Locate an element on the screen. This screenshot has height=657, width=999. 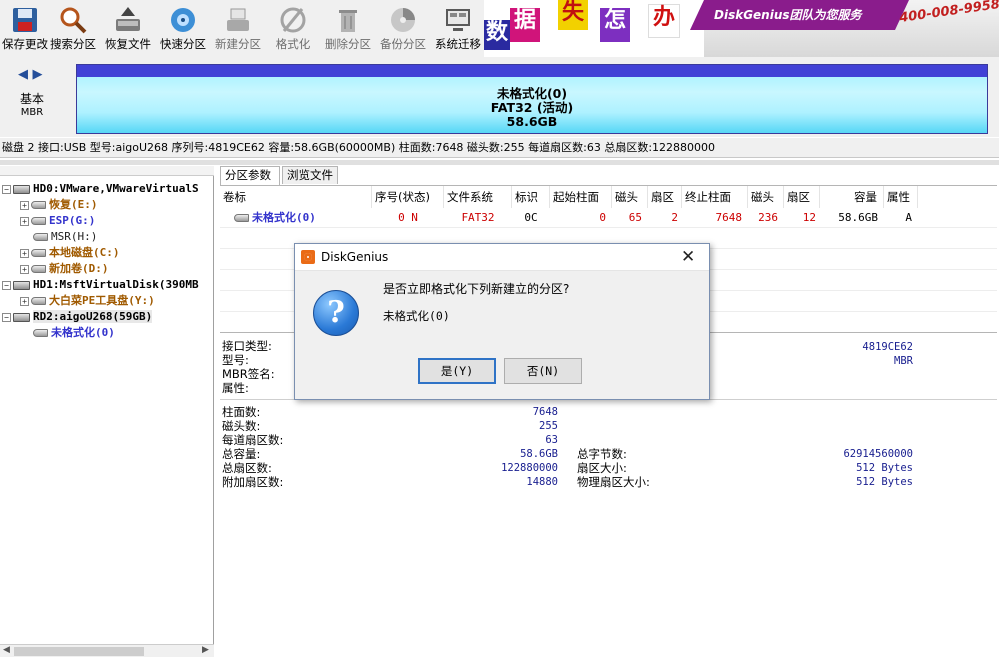
format-icon is located at coordinates (293, 20).